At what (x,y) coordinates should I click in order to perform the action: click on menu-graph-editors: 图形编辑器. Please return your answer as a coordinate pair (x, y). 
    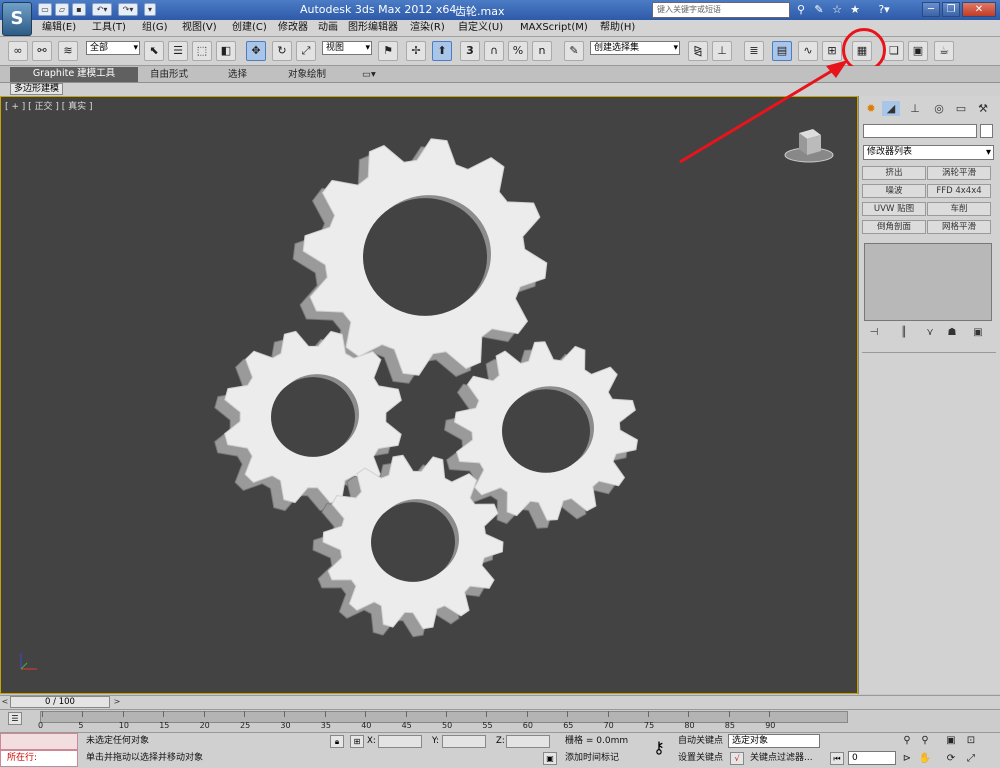
    Looking at the image, I should click on (373, 28).